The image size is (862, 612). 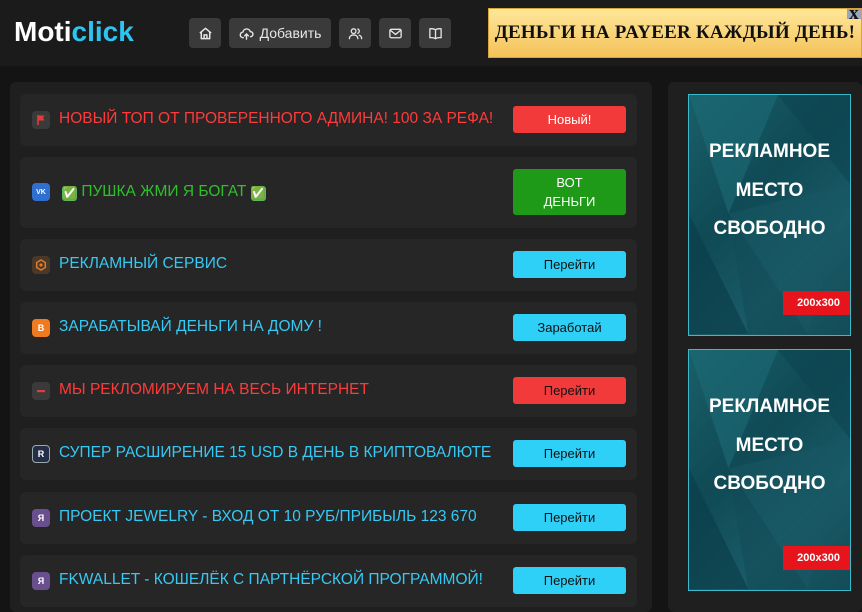 I want to click on listing-button: Новый!, so click(x=569, y=119).